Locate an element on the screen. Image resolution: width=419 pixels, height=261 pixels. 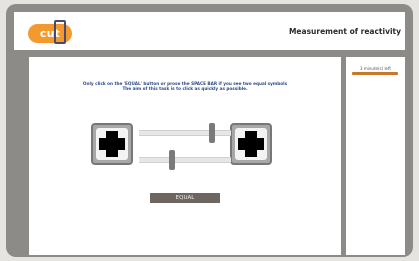
lower-slider-track is located at coordinates (185, 160).